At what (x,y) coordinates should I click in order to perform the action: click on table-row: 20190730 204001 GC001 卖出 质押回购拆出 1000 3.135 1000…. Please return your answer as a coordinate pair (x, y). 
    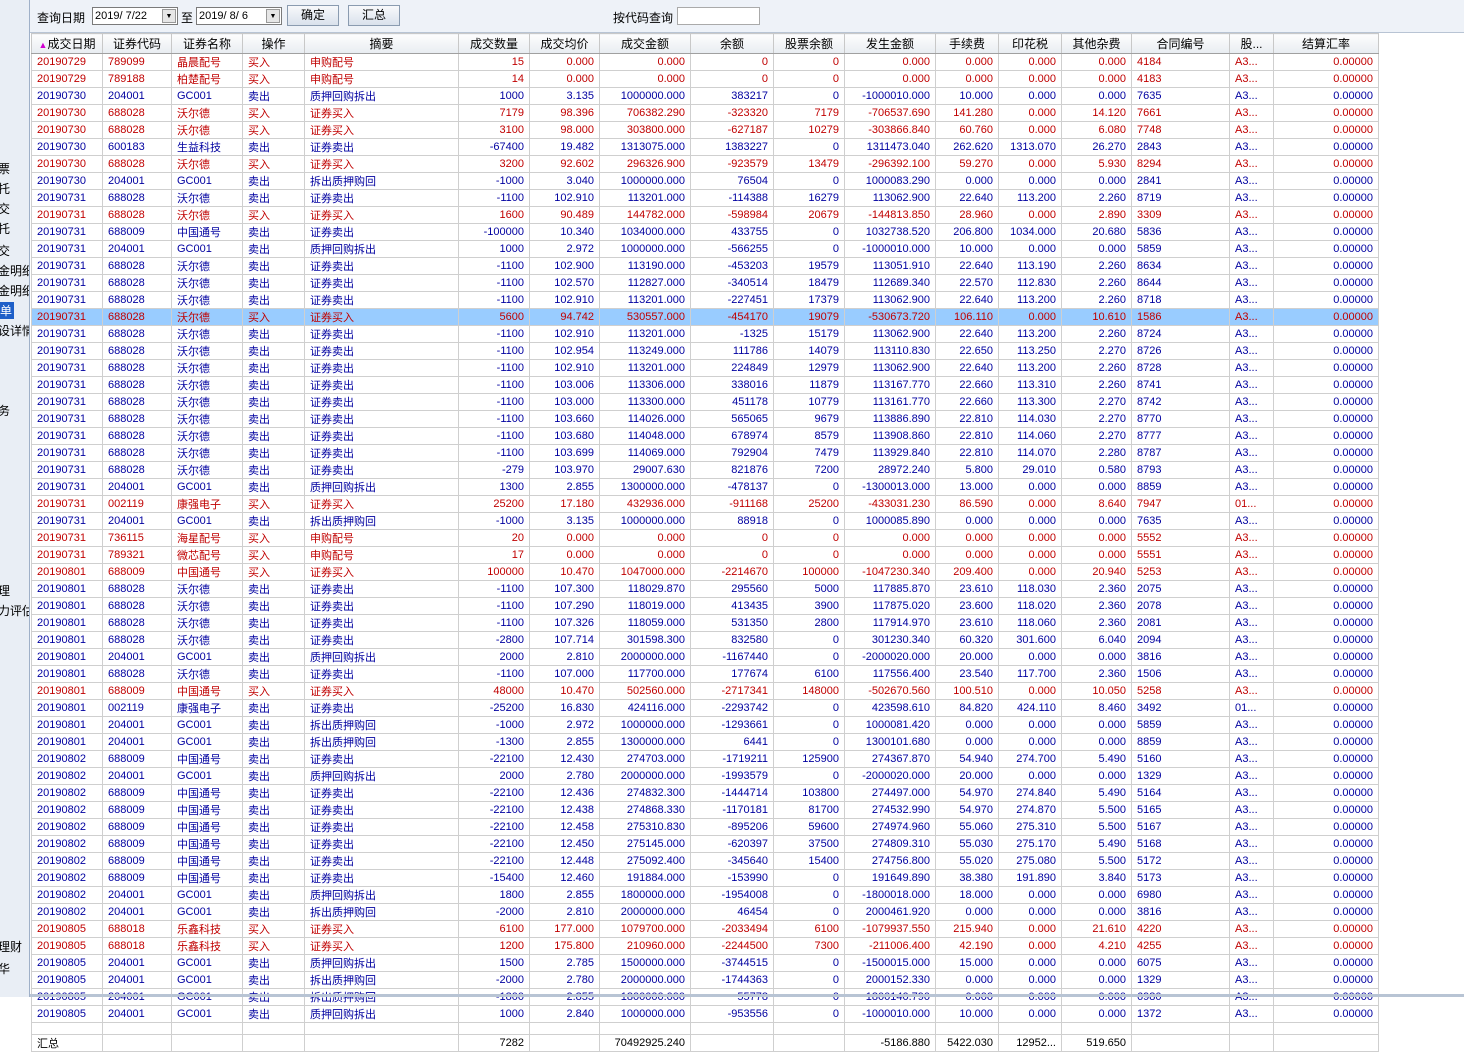
    Looking at the image, I should click on (705, 96).